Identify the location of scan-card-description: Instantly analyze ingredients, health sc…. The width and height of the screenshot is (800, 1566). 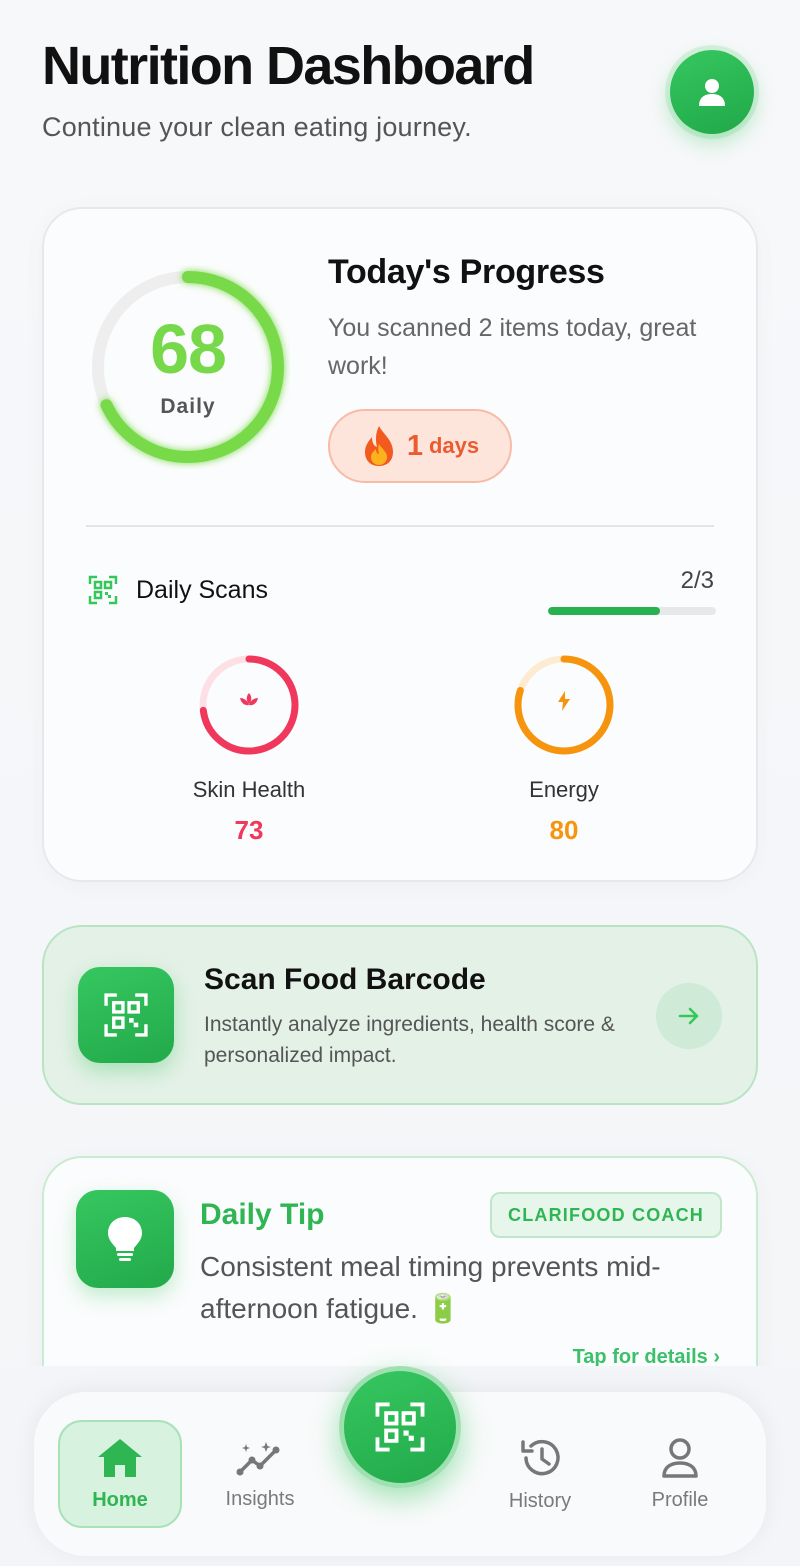
(409, 1040).